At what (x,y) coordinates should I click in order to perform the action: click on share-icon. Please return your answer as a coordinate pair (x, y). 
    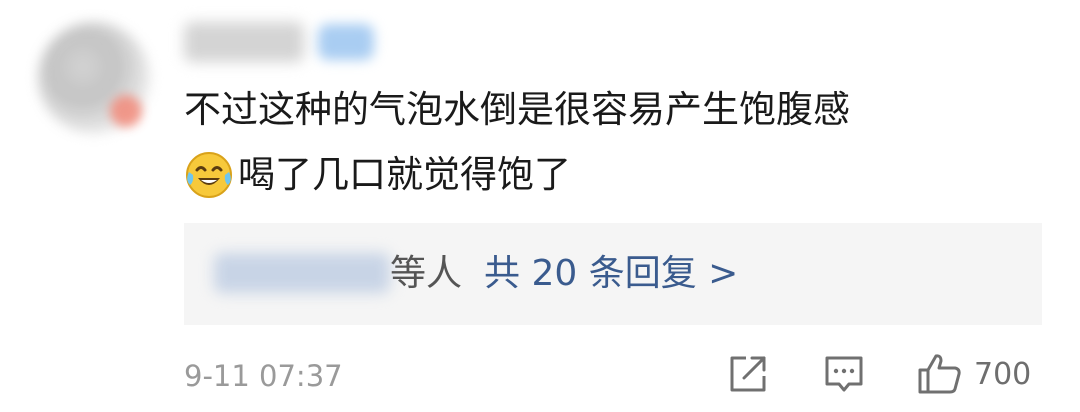
    Looking at the image, I should click on (748, 374).